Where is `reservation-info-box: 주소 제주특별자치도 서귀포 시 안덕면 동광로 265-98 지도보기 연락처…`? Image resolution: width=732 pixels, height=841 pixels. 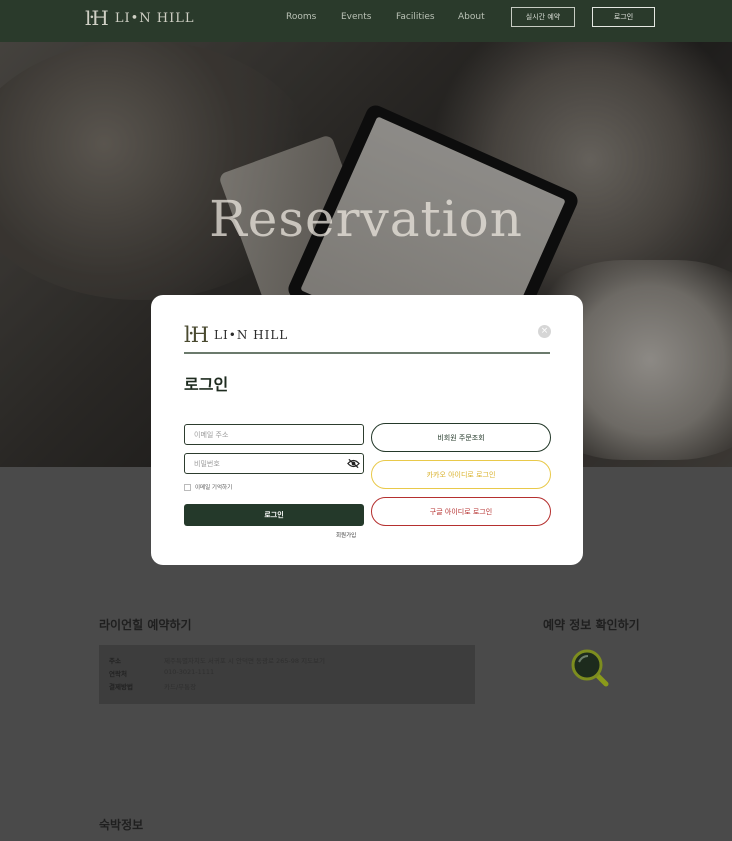 reservation-info-box: 주소 제주특별자치도 서귀포 시 안덕면 동광로 265-98 지도보기 연락처… is located at coordinates (287, 674).